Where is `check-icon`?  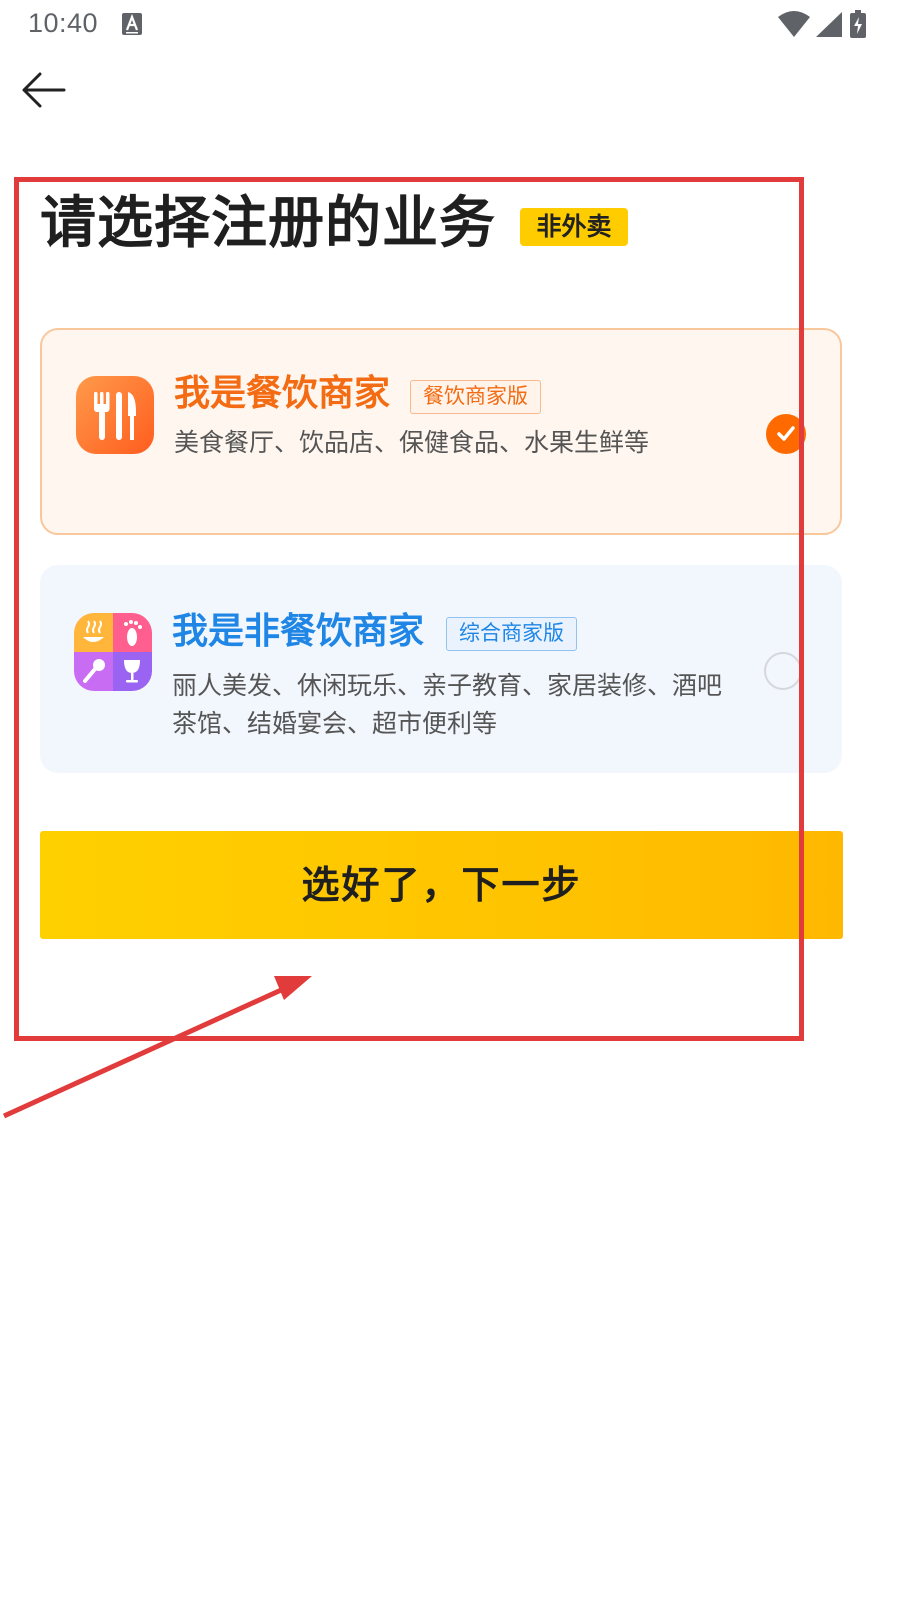 check-icon is located at coordinates (786, 433).